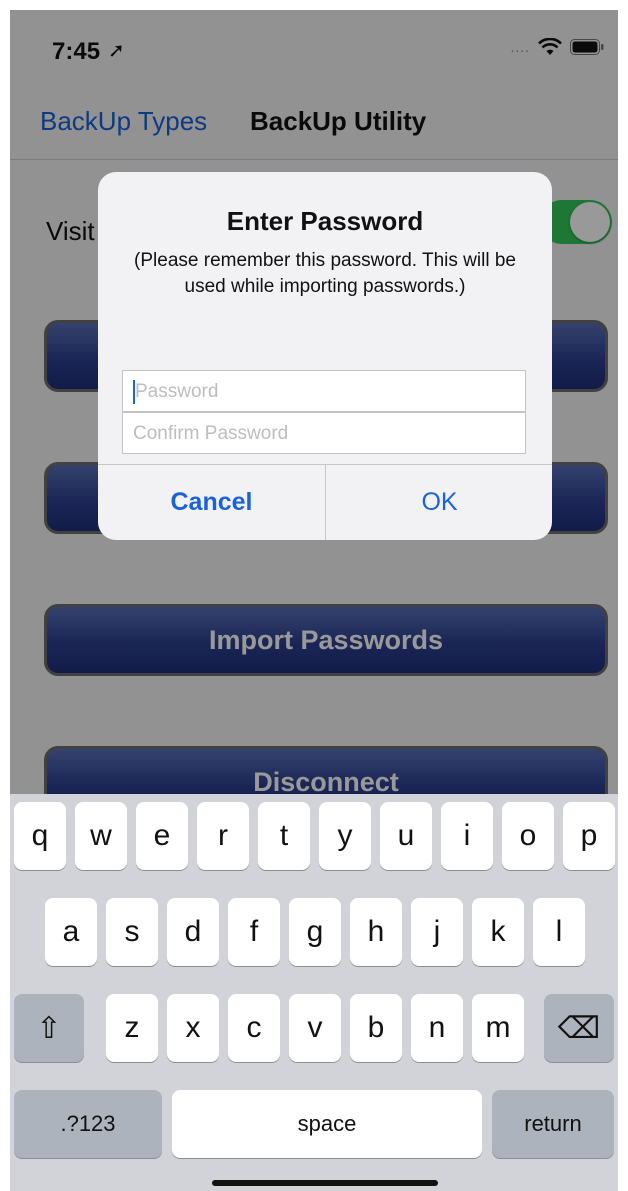 This screenshot has height=1191, width=628. Describe the element at coordinates (498, 1028) in the screenshot. I see `key-m: m` at that location.